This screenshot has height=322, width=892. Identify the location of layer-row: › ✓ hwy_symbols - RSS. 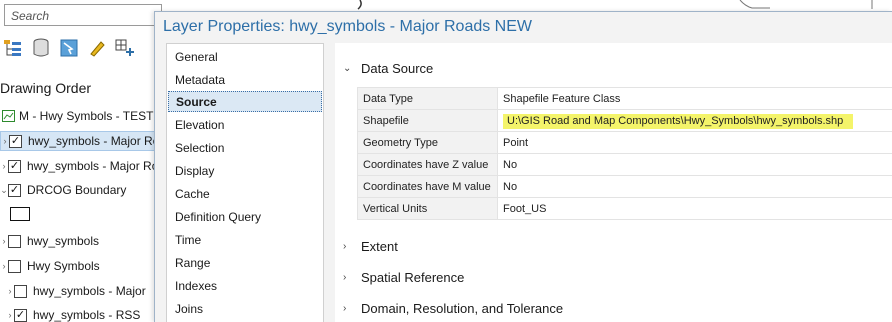
(73, 313).